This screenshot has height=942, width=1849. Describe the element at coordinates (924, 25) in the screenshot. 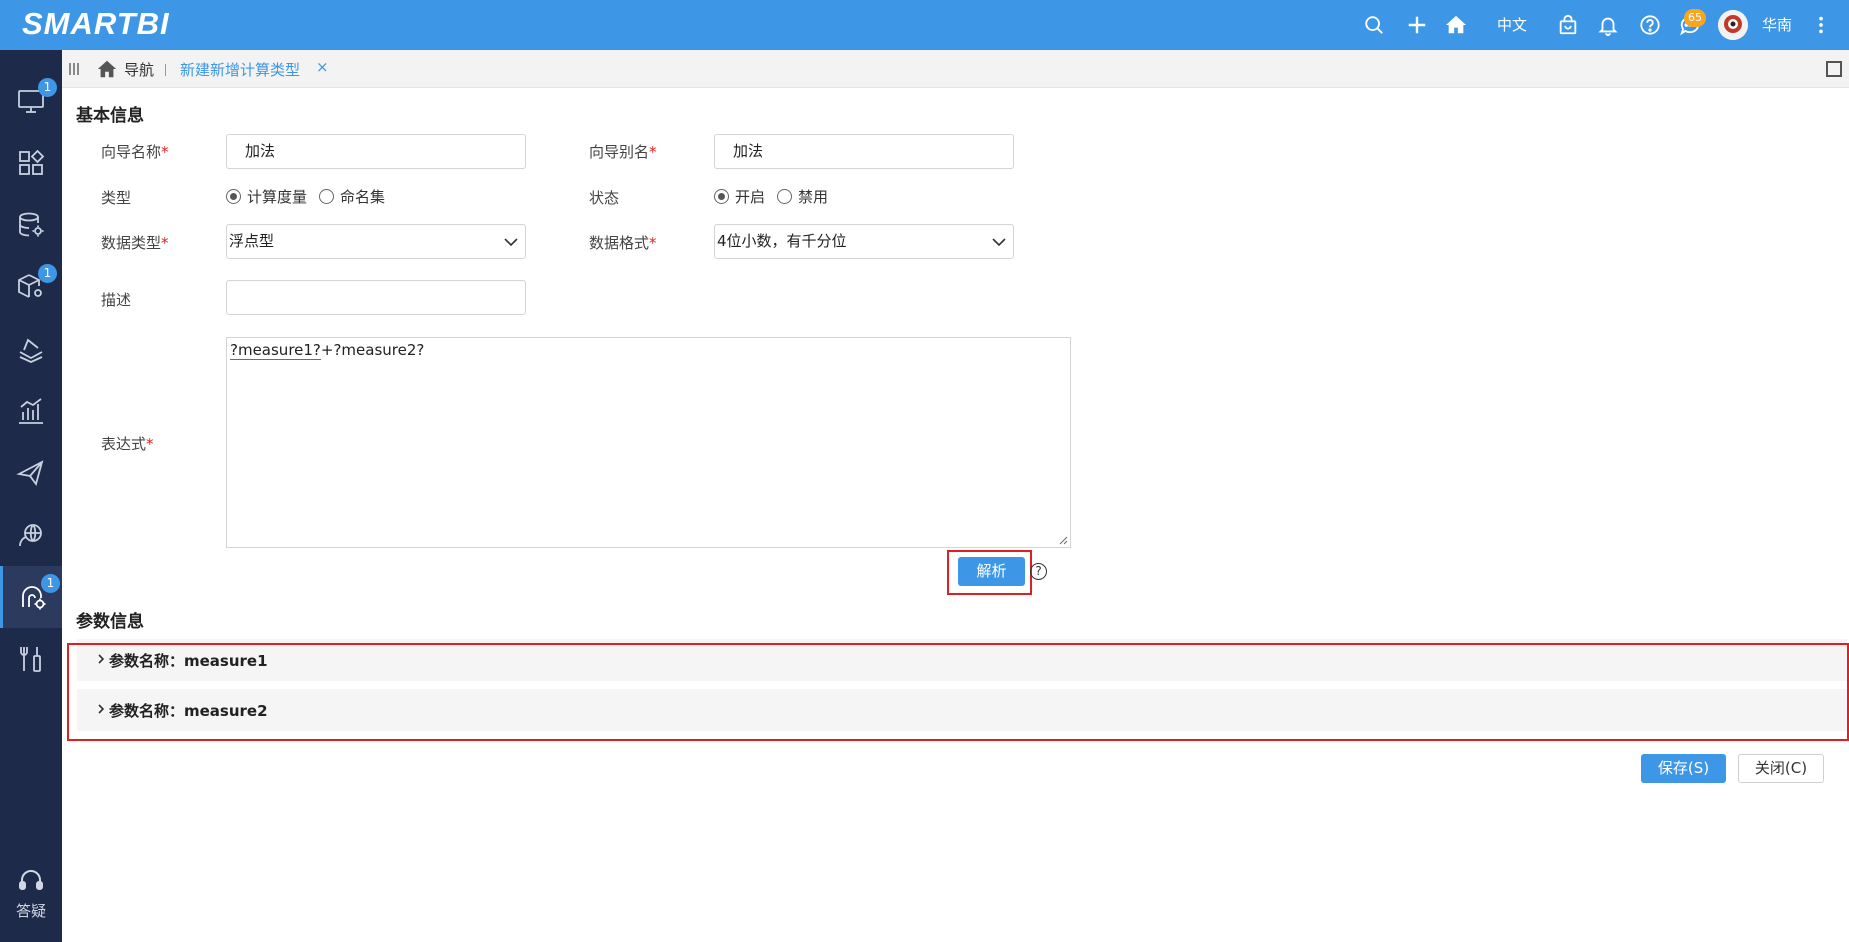

I see `top-bar: SMARTBI 中文 65 华南` at that location.